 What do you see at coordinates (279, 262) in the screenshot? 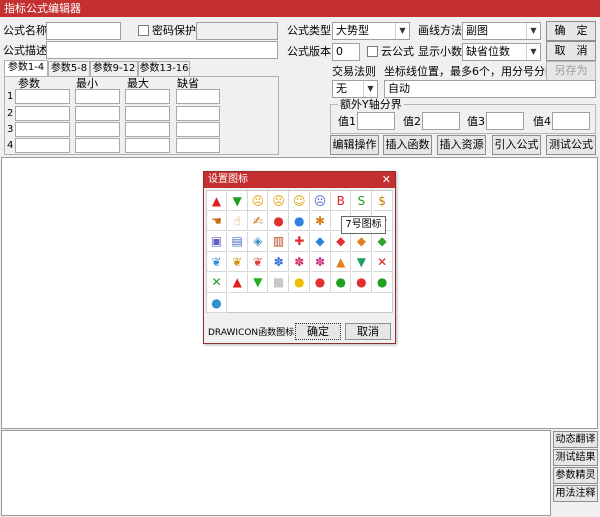
I see `blue-flower-icon: ✽` at bounding box center [279, 262].